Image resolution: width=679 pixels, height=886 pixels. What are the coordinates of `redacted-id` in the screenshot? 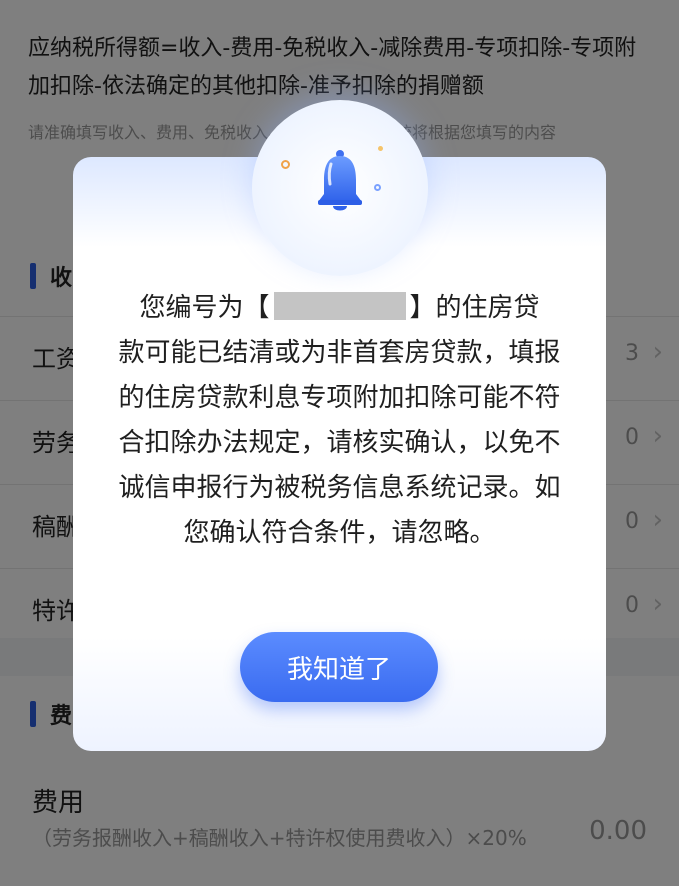 It's located at (339, 306).